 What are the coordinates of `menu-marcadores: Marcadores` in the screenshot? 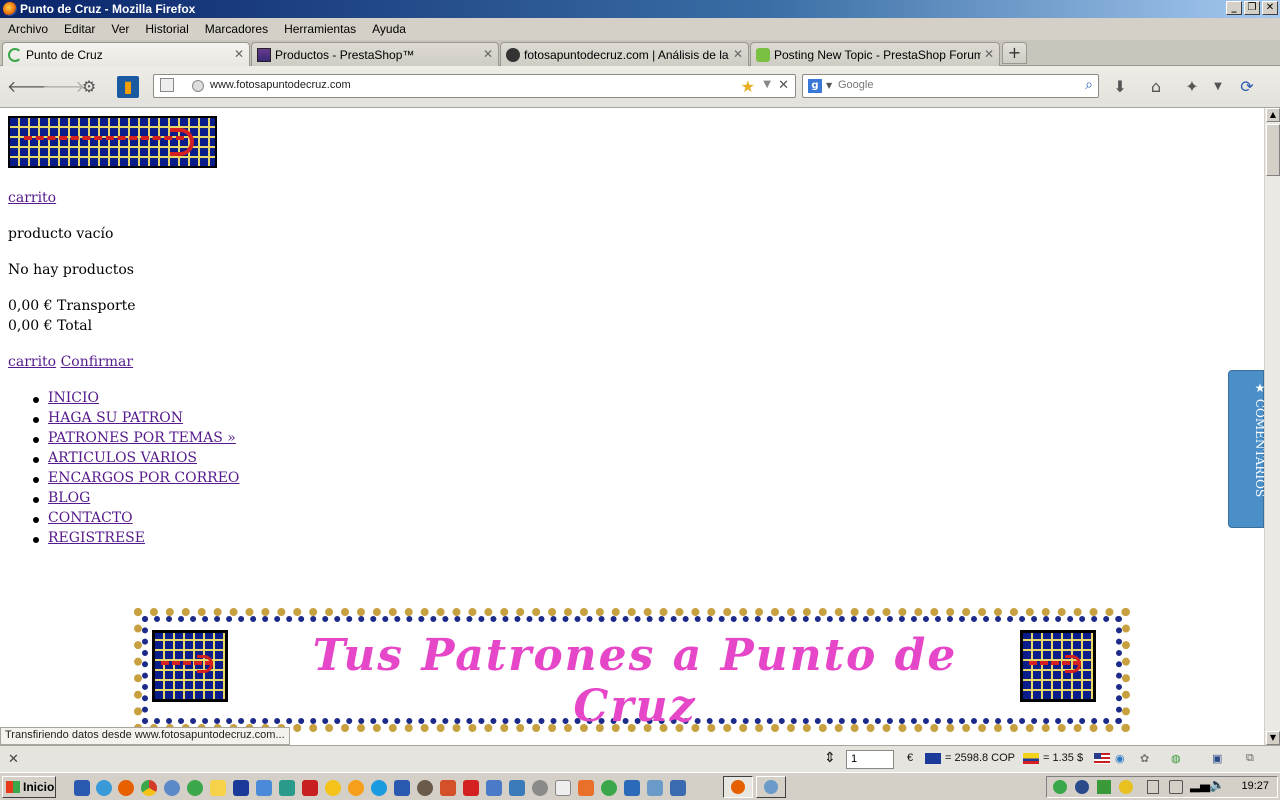 It's located at (236, 29).